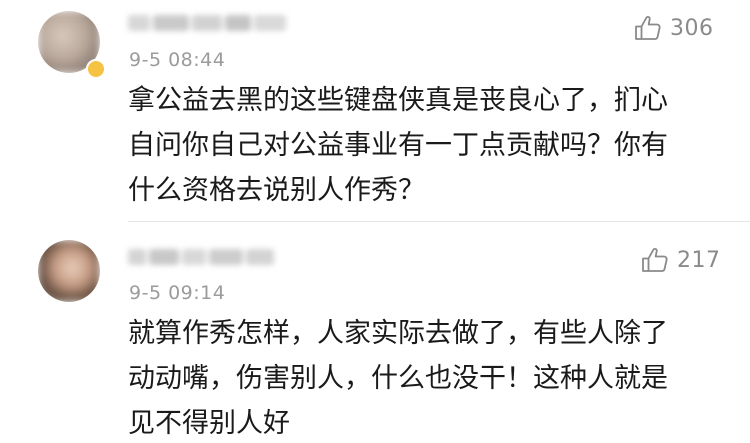 Image resolution: width=750 pixels, height=443 pixels. What do you see at coordinates (398, 333) in the screenshot?
I see `comment-text-line: 就算作秀怎样，人家实际去做了，有些人除了` at bounding box center [398, 333].